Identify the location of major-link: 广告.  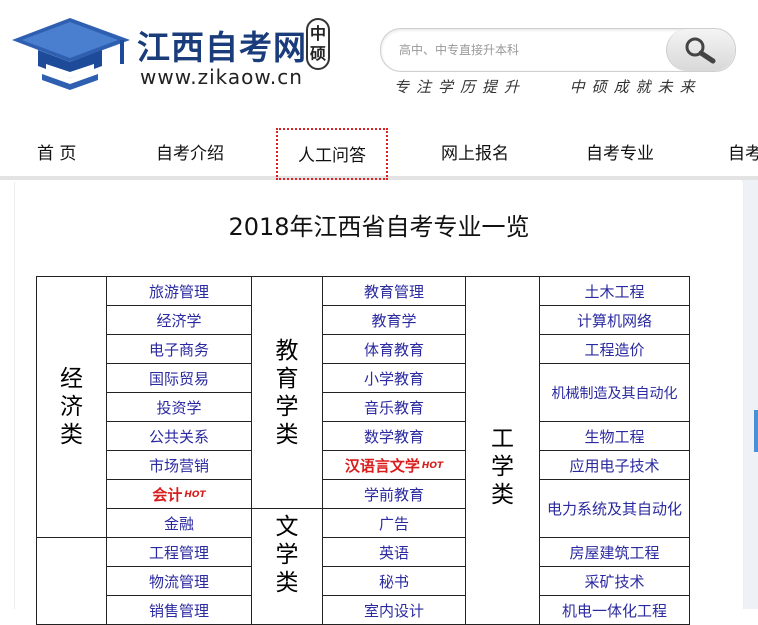
(394, 523).